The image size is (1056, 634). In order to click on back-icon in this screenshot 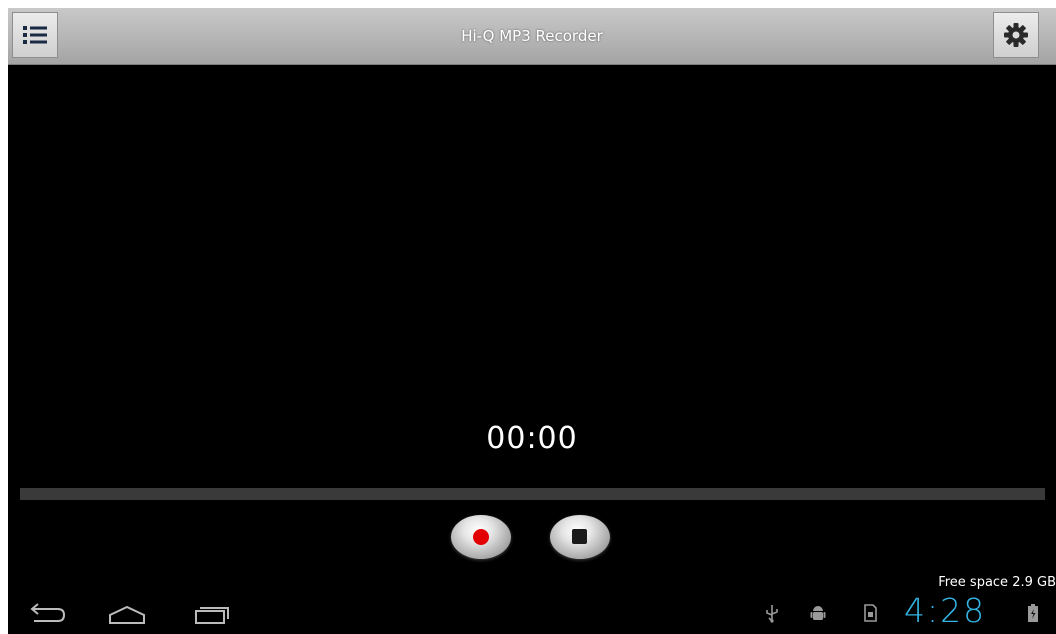, I will do `click(47, 614)`.